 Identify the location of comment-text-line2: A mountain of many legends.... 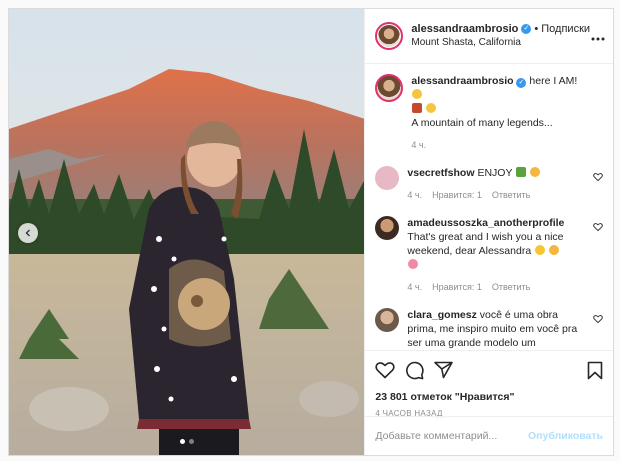
(482, 123).